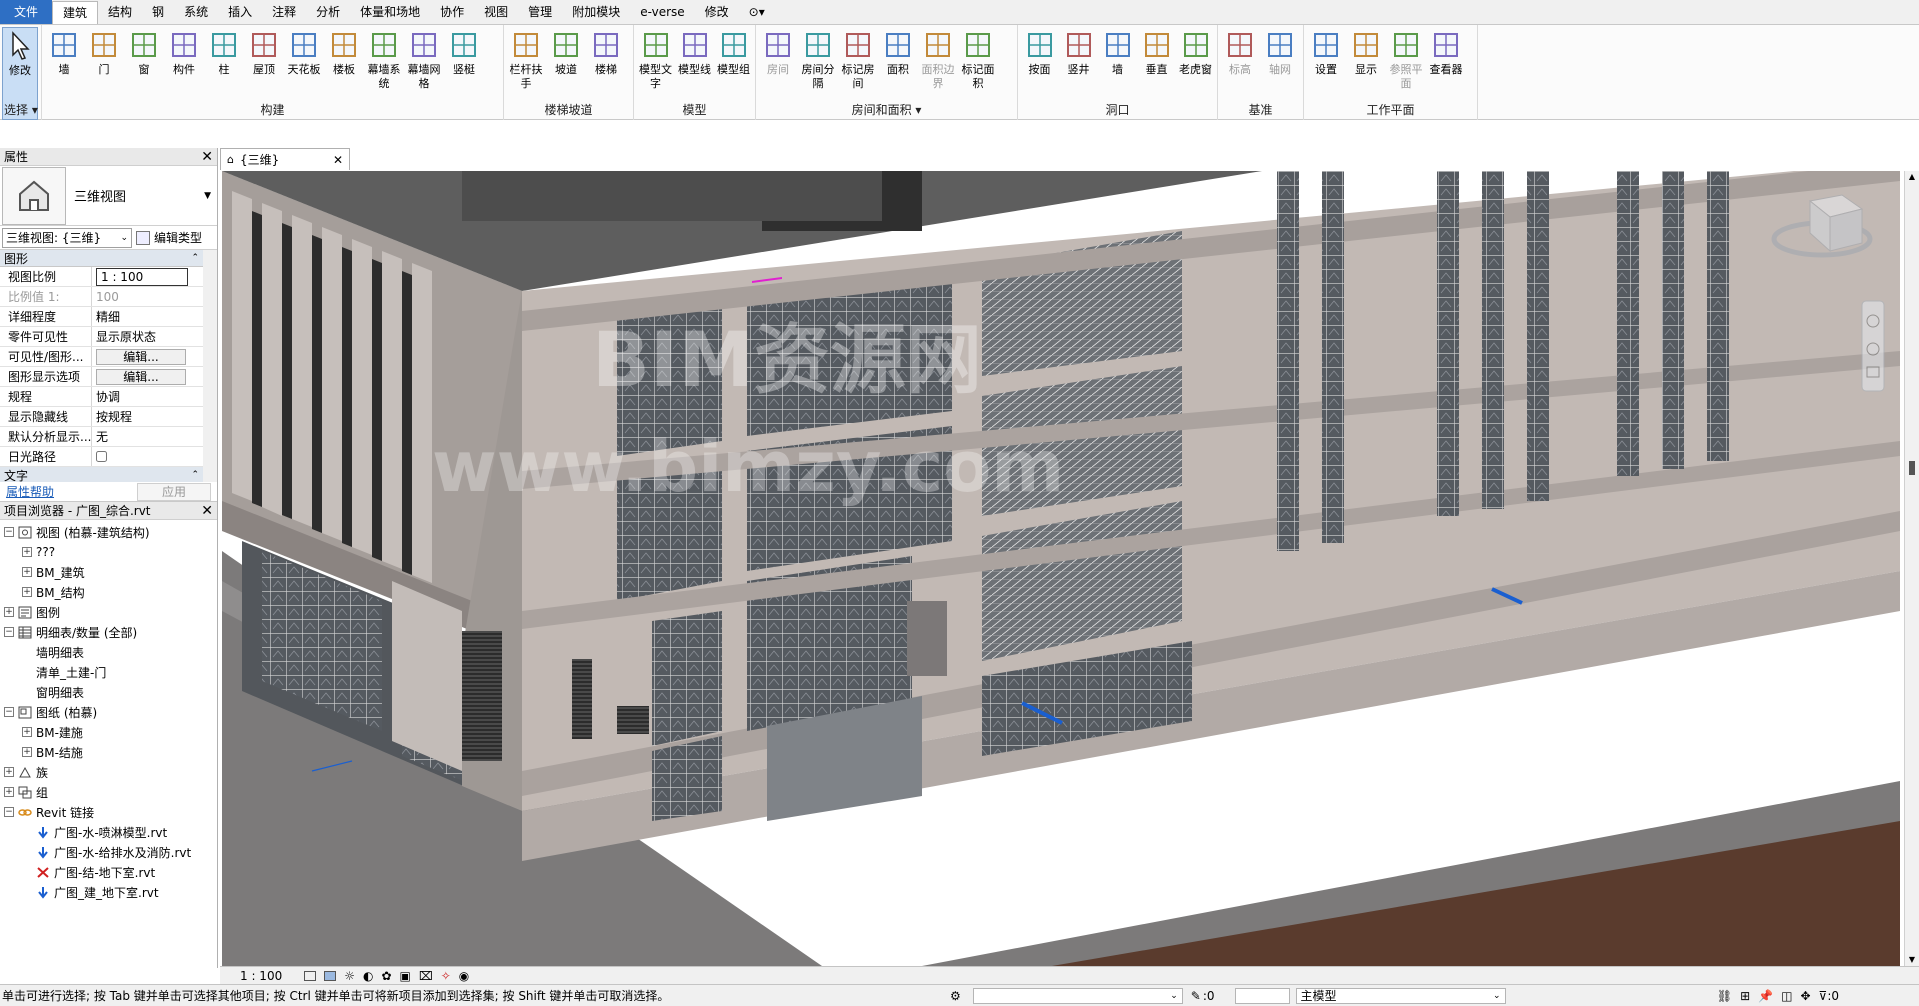 Image resolution: width=1919 pixels, height=1006 pixels. Describe the element at coordinates (108, 892) in the screenshot. I see `browser-item: 广图_建_地下室.rvt` at that location.